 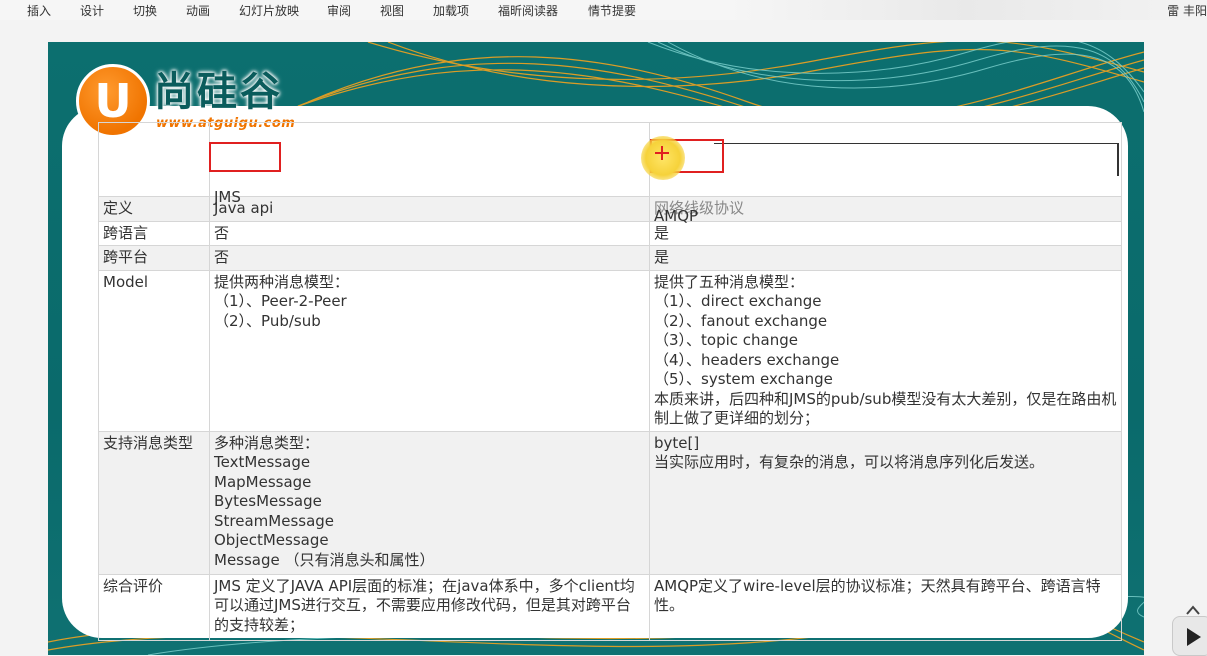 I want to click on header-empty-cell, so click(x=154, y=159).